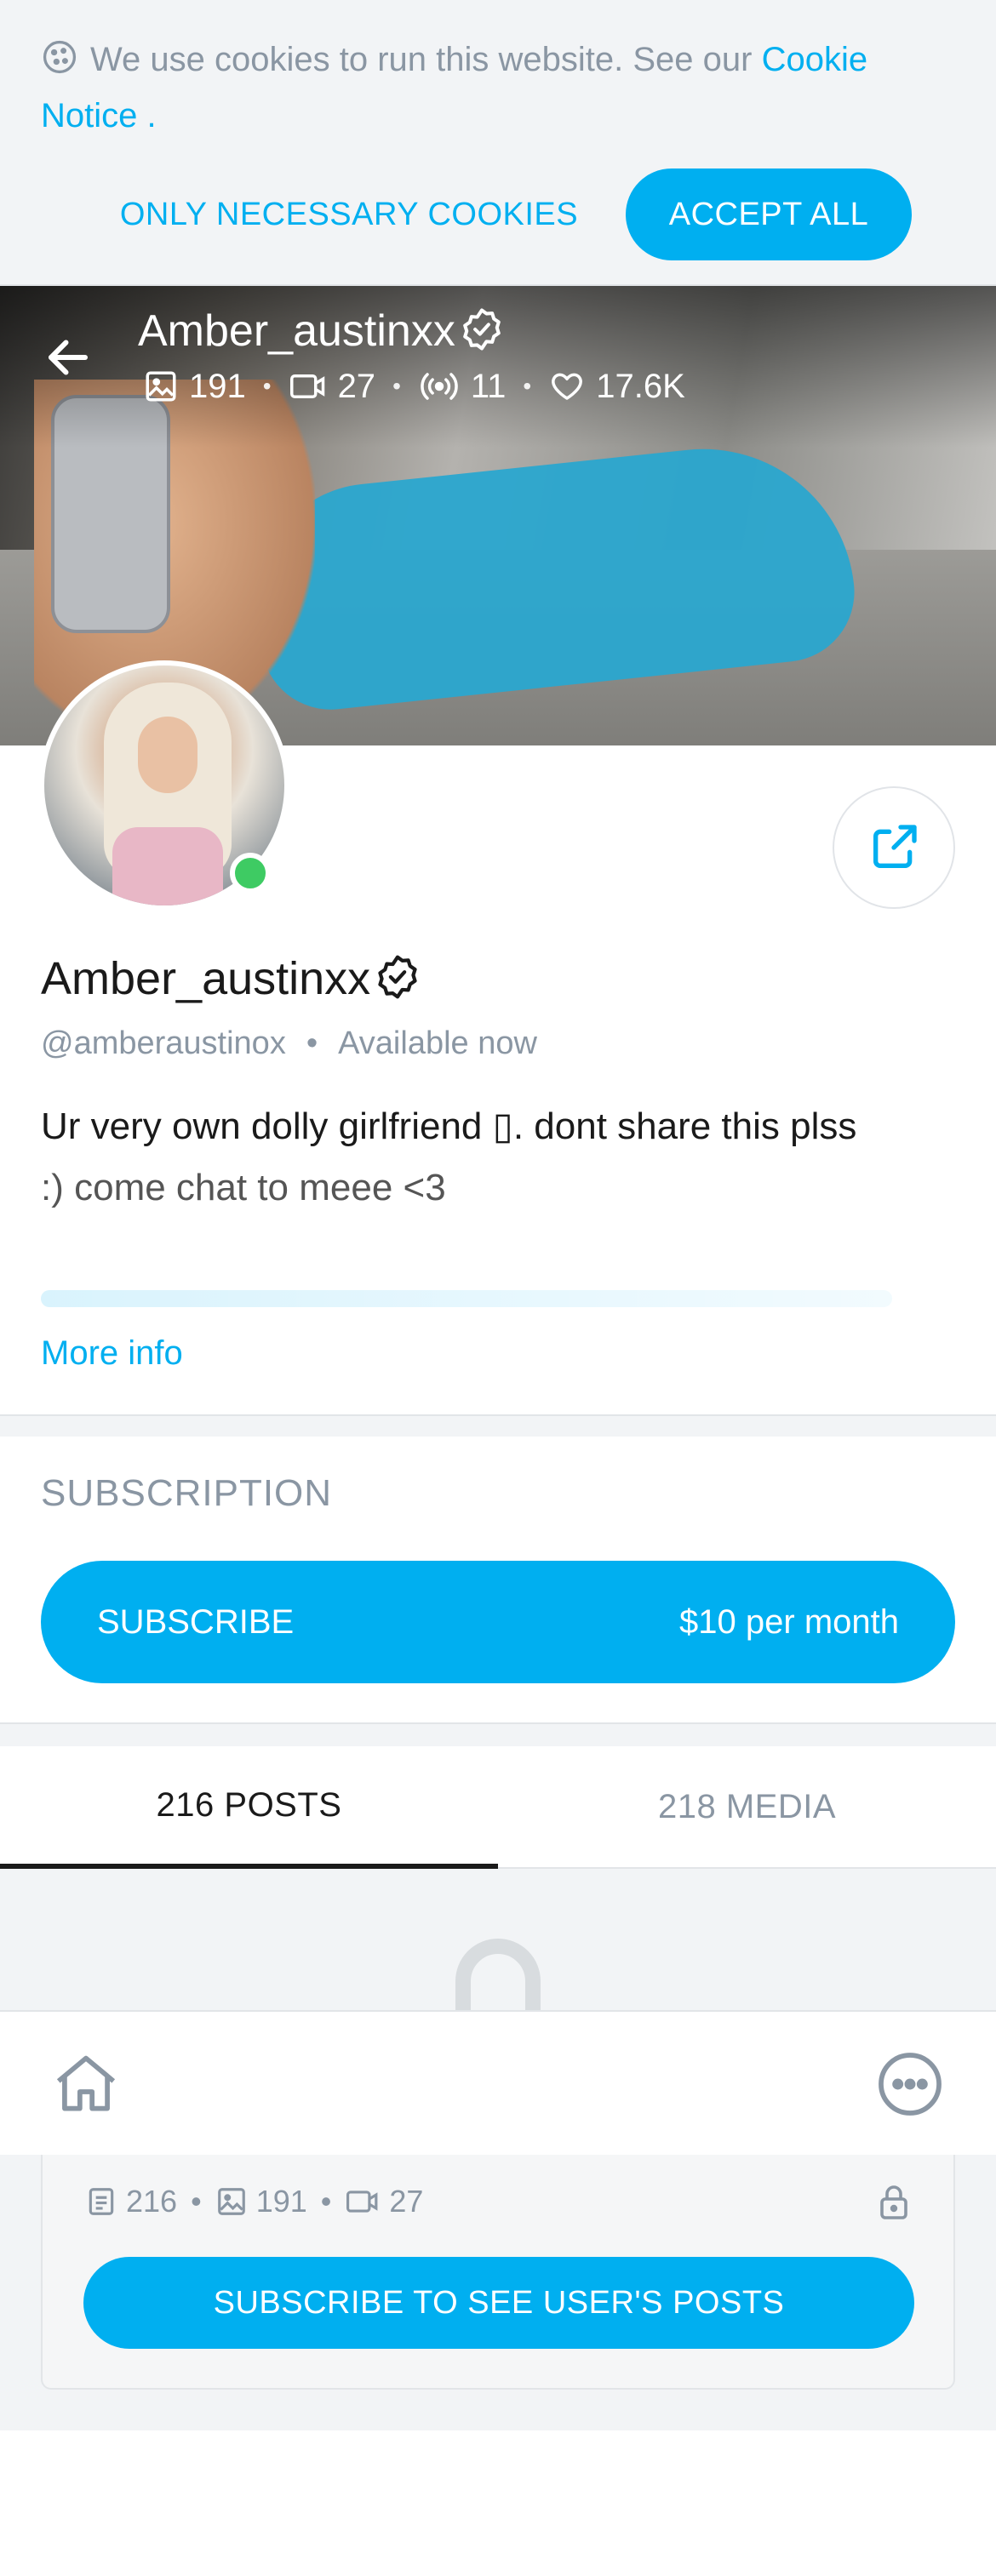  Describe the element at coordinates (567, 386) in the screenshot. I see `heart-icon` at that location.